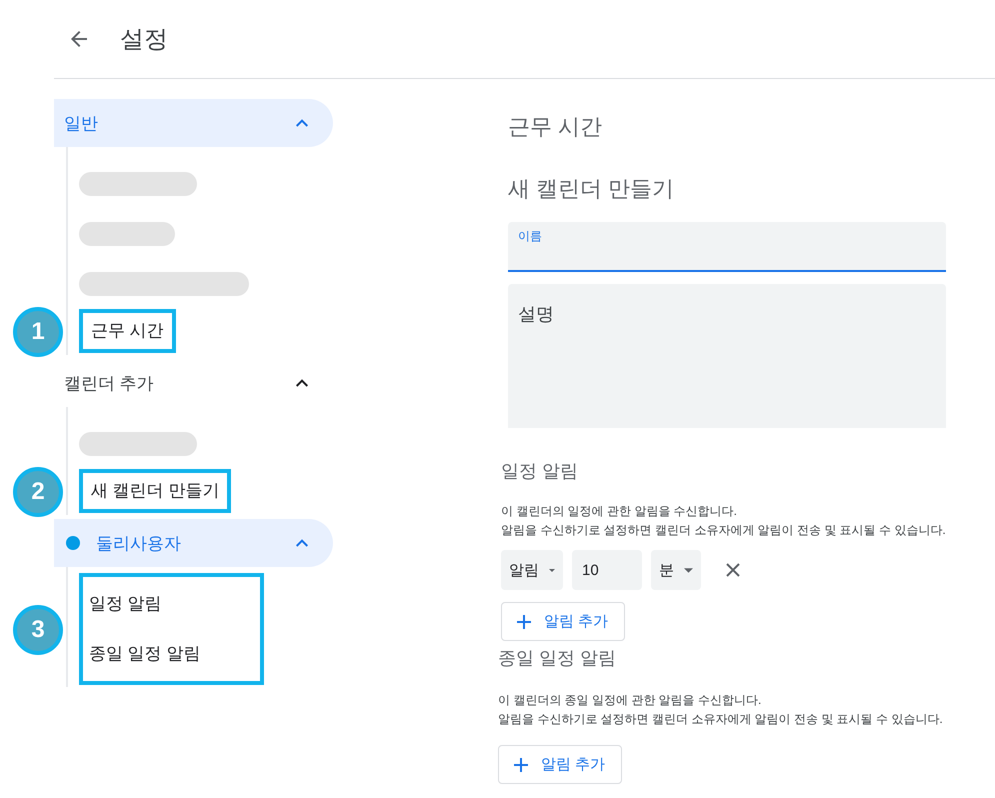  What do you see at coordinates (630, 700) in the screenshot?
I see `description-text: 이 캘린더의 종일 일정에 관한 알림을 수신합니다.` at bounding box center [630, 700].